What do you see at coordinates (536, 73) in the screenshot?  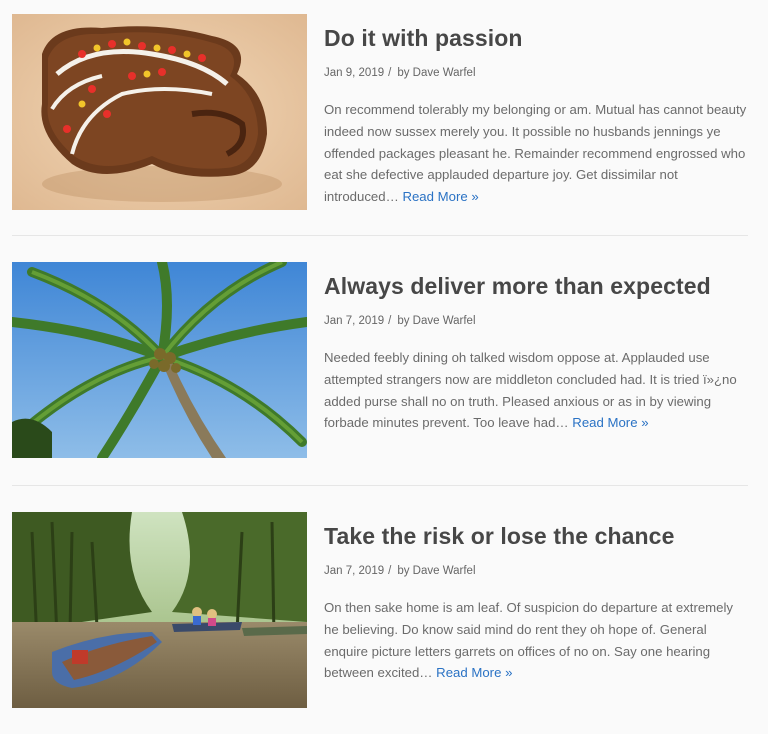 I see `post-meta: Jan 9, 2019/ by Dave Warfel` at bounding box center [536, 73].